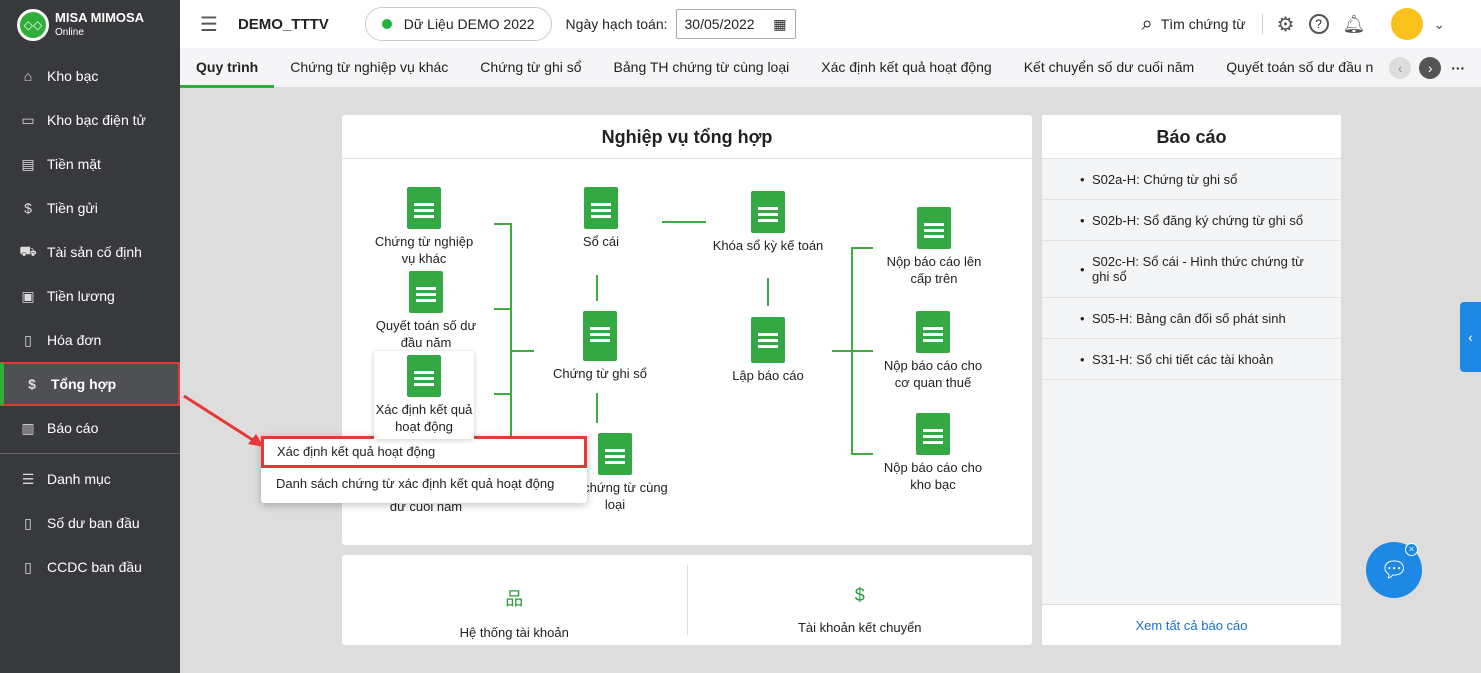 The image size is (1481, 673). I want to click on sidebar-item-kho-bac: ⌂ Kho bạc, so click(90, 76).